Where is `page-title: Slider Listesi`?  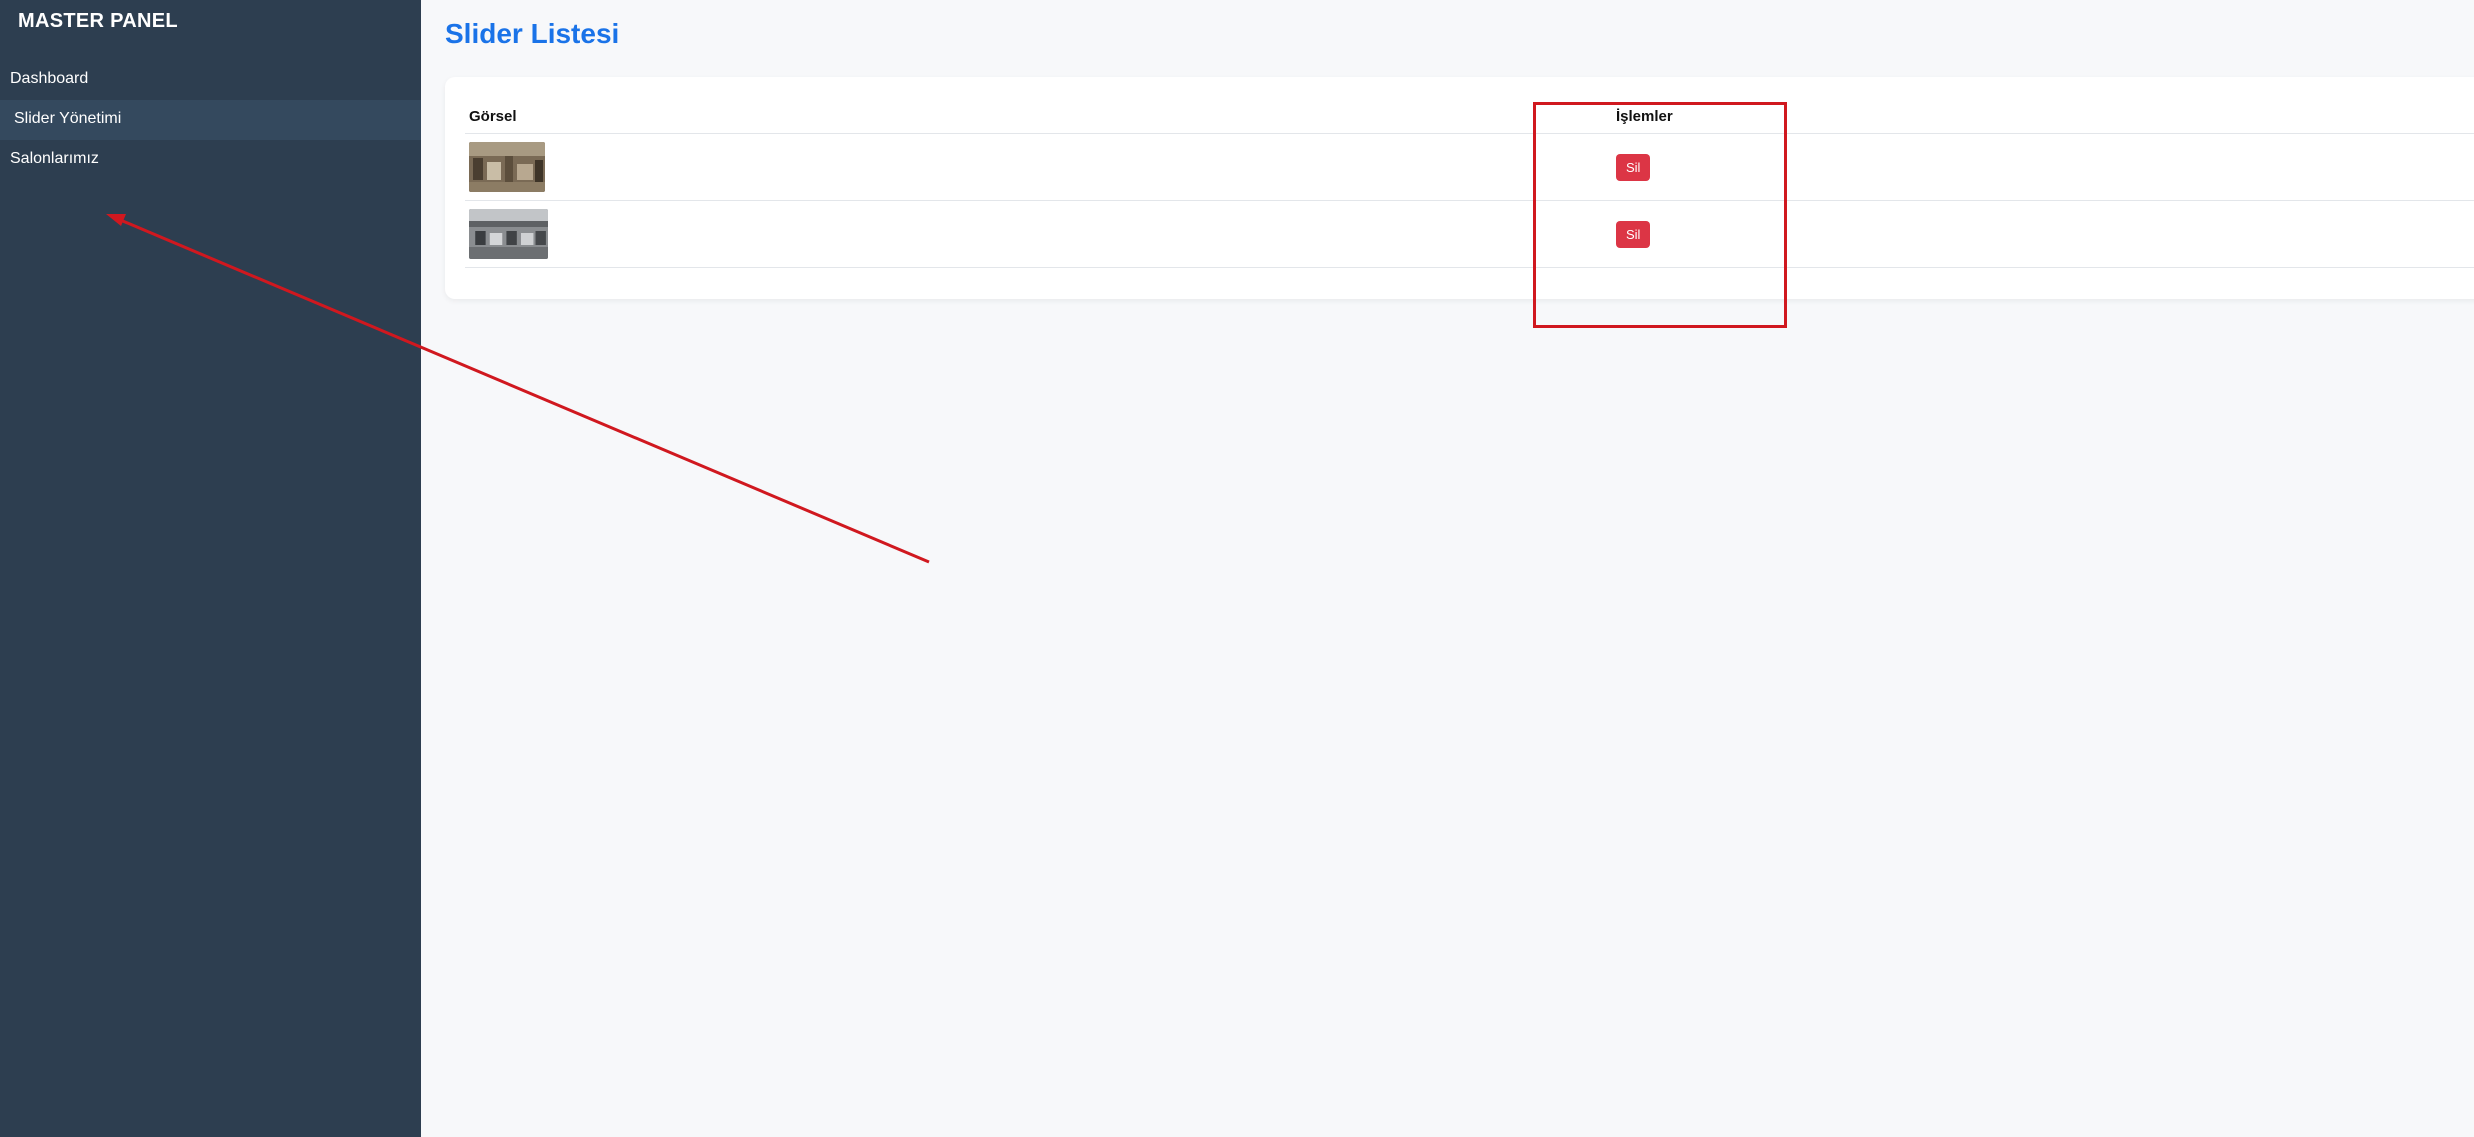 page-title: Slider Listesi is located at coordinates (532, 33).